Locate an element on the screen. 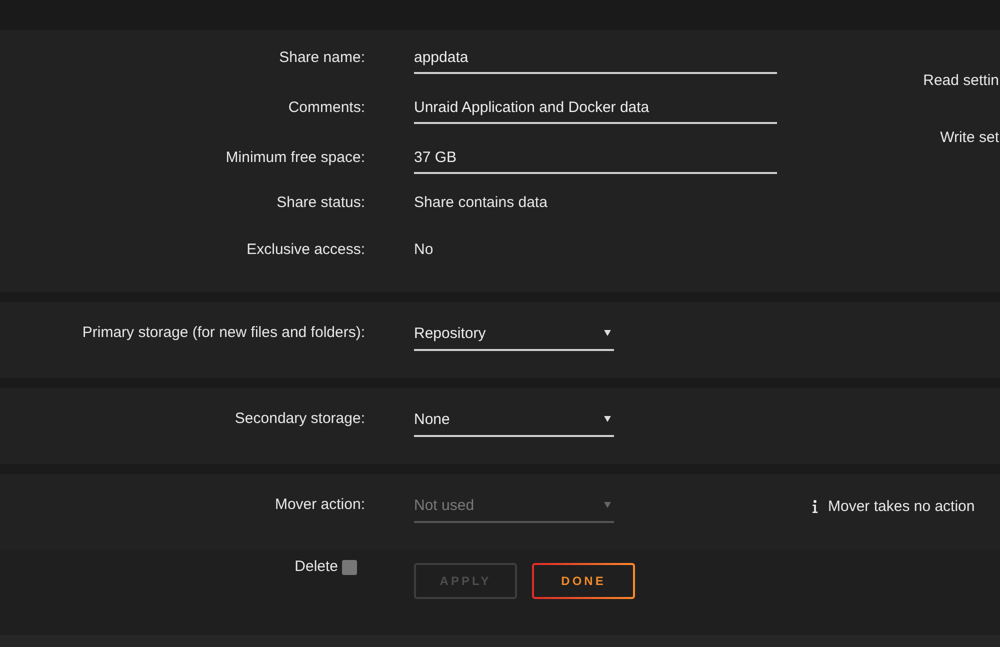  text-input: appdata is located at coordinates (595, 58).